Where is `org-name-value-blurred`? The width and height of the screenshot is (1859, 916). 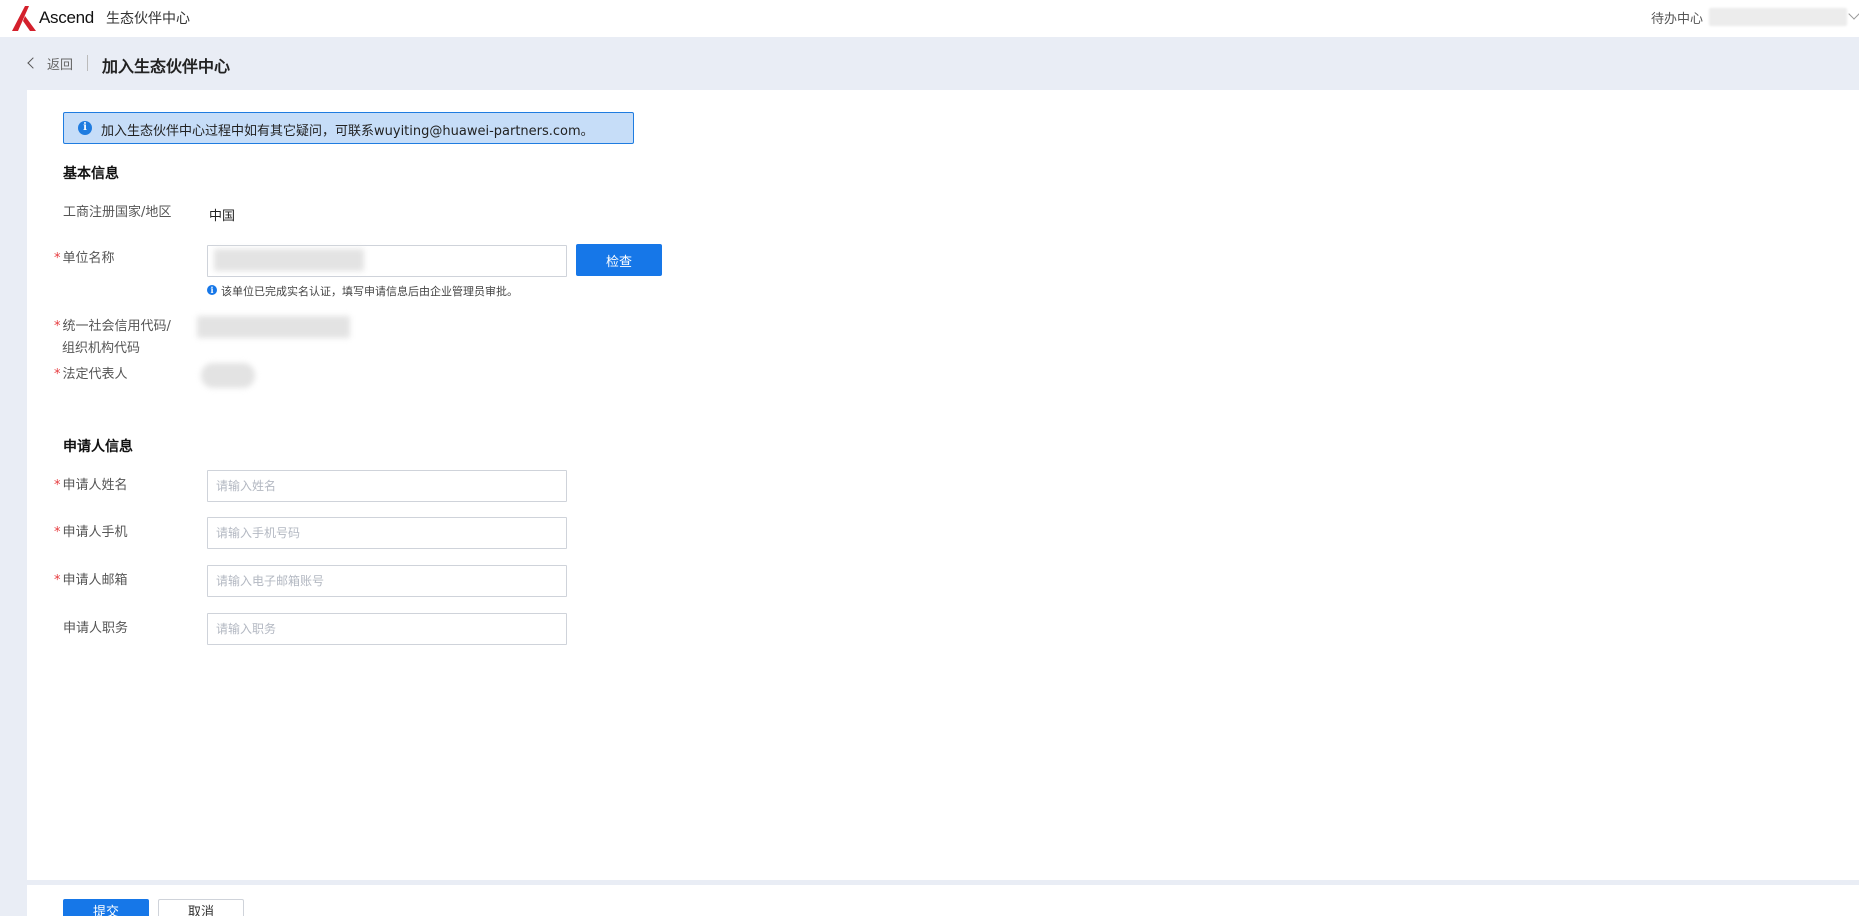 org-name-value-blurred is located at coordinates (289, 260).